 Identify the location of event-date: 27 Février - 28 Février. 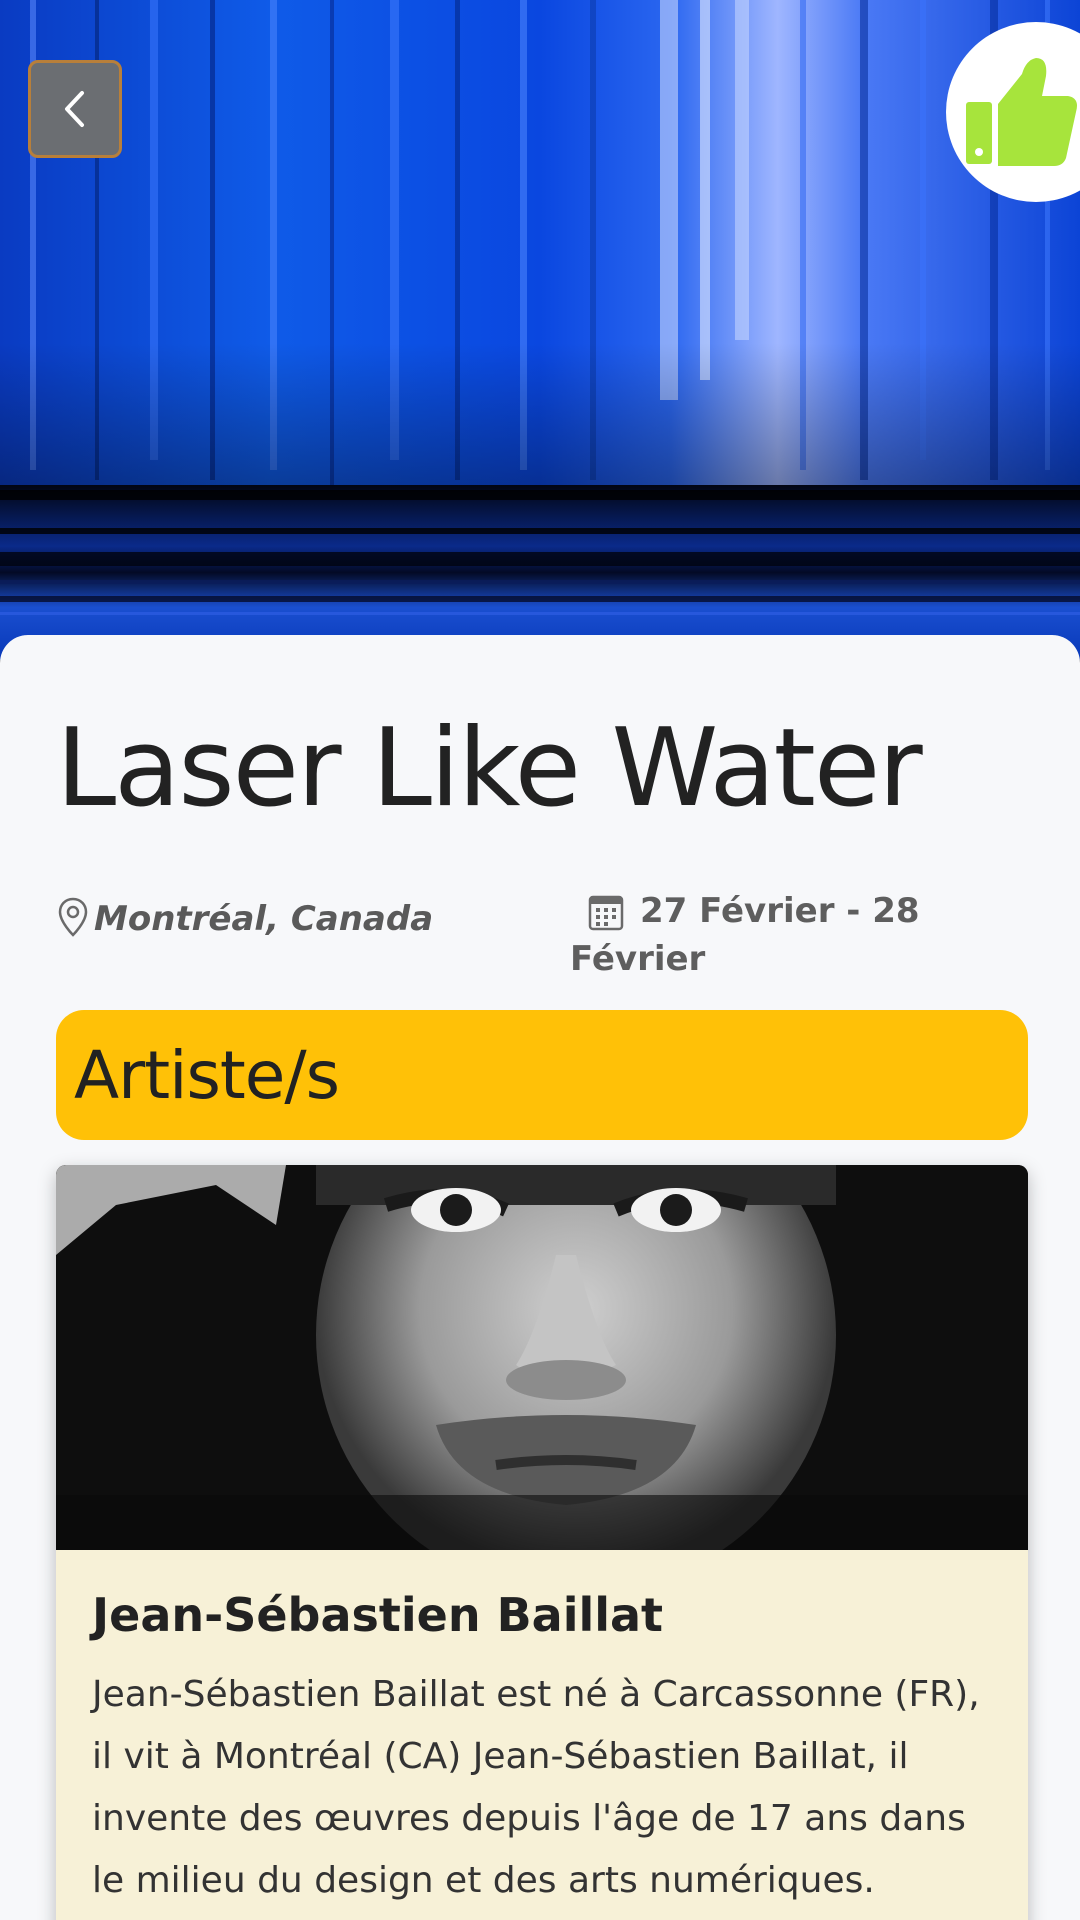
(770, 935).